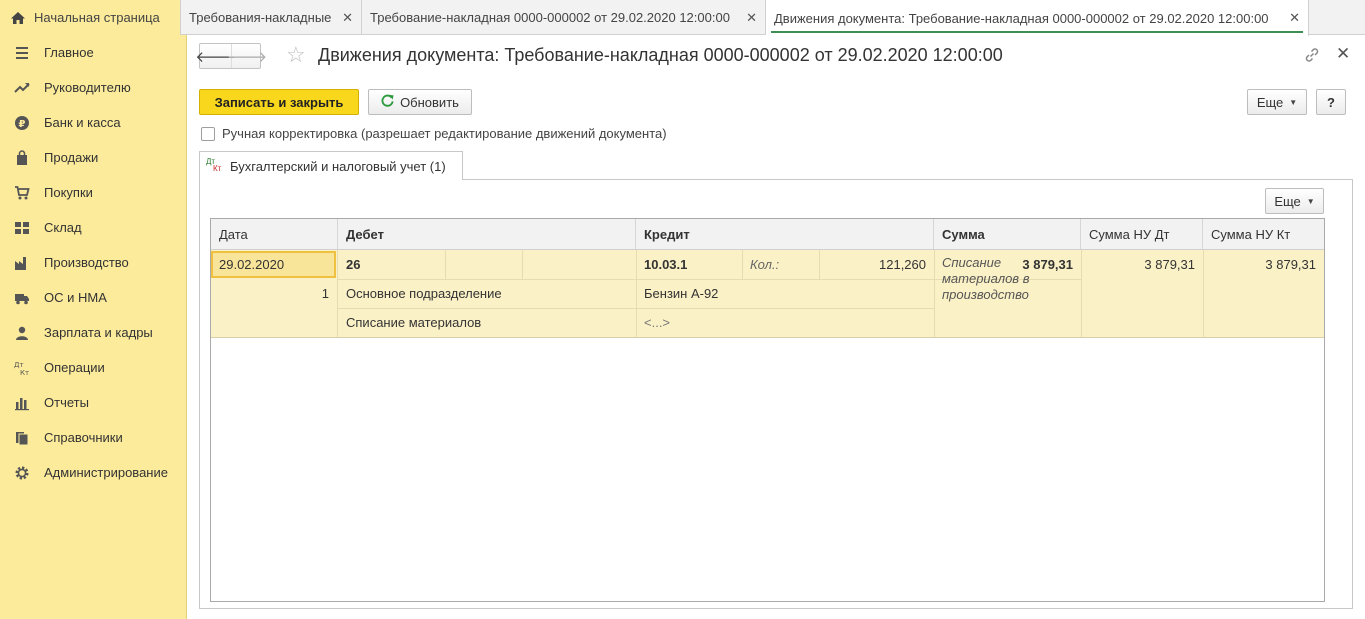 This screenshot has width=1365, height=619. I want to click on sidebar-item-fixed-assets: ОС и НМА, so click(93, 297).